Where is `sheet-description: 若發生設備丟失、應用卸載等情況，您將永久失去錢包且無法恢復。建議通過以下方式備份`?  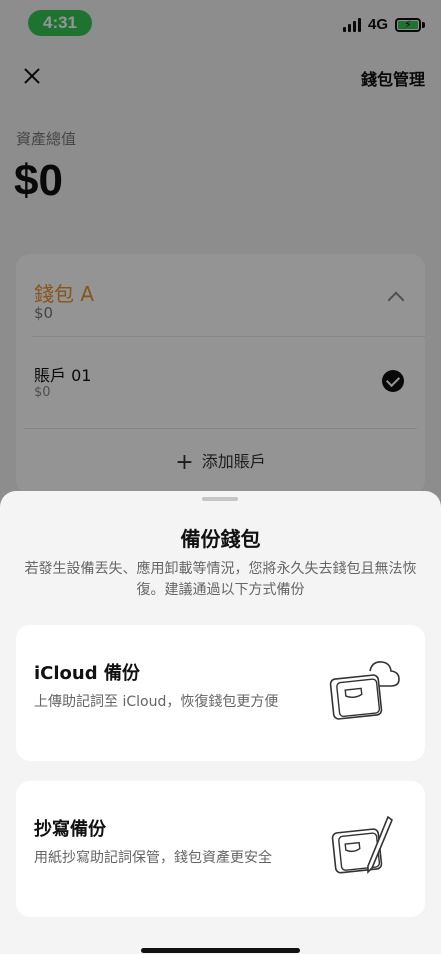
sheet-description: 若發生設備丟失、應用卸載等情況，您將永久失去錢包且無法恢復。建議通過以下方式備份 is located at coordinates (220, 579).